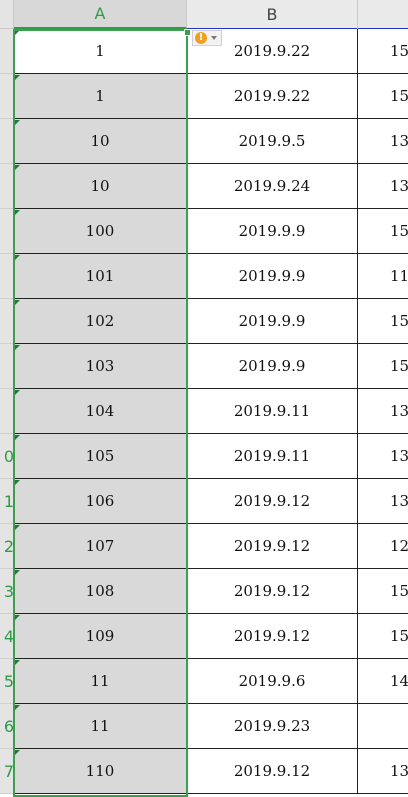  What do you see at coordinates (272, 681) in the screenshot?
I see `cell-b: 2019.9.6` at bounding box center [272, 681].